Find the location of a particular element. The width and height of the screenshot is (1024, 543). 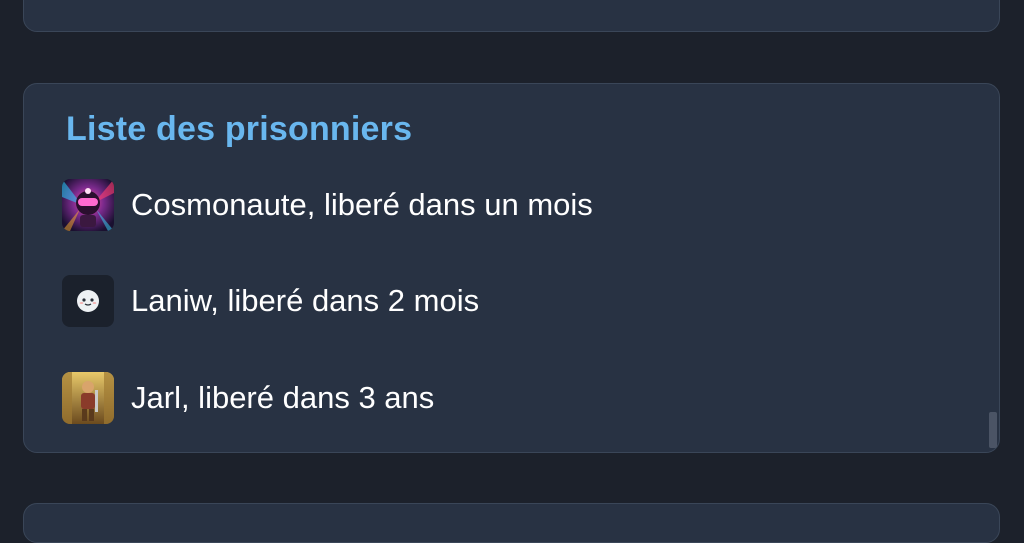

next-card is located at coordinates (511, 523).